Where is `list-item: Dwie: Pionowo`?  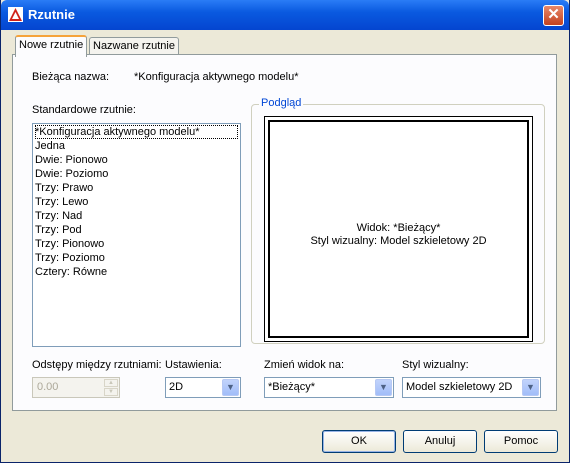 list-item: Dwie: Pionowo is located at coordinates (136, 160).